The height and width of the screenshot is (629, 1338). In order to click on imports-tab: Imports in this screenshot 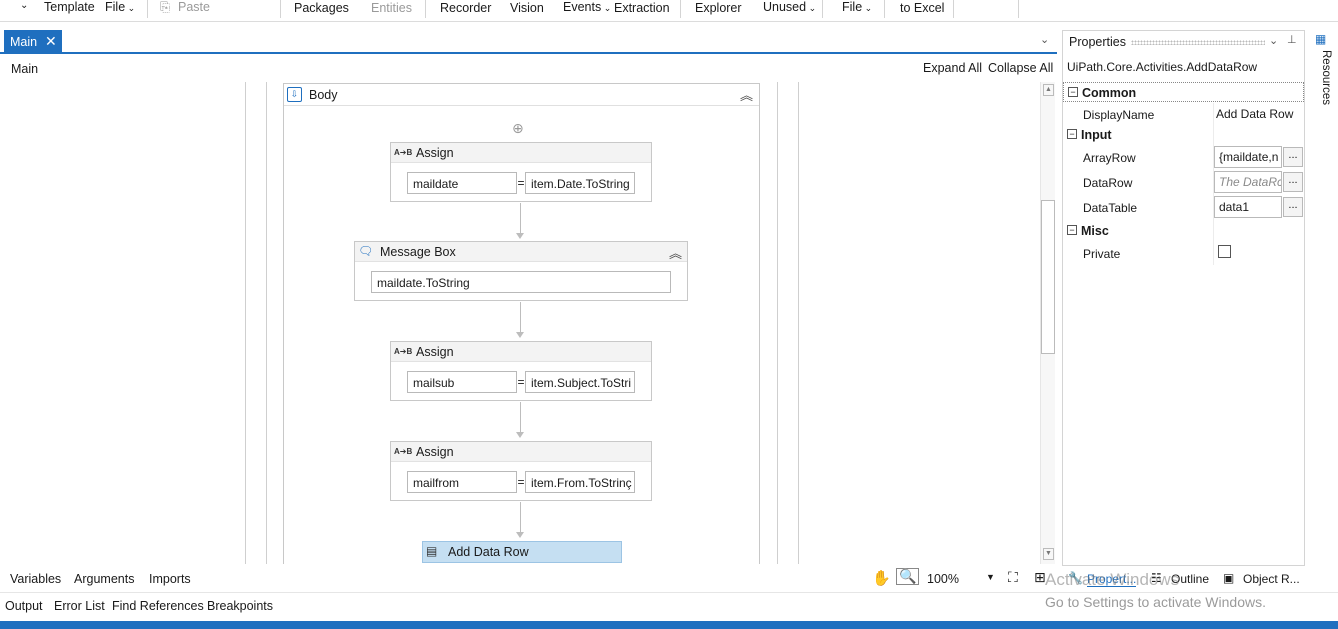, I will do `click(170, 579)`.